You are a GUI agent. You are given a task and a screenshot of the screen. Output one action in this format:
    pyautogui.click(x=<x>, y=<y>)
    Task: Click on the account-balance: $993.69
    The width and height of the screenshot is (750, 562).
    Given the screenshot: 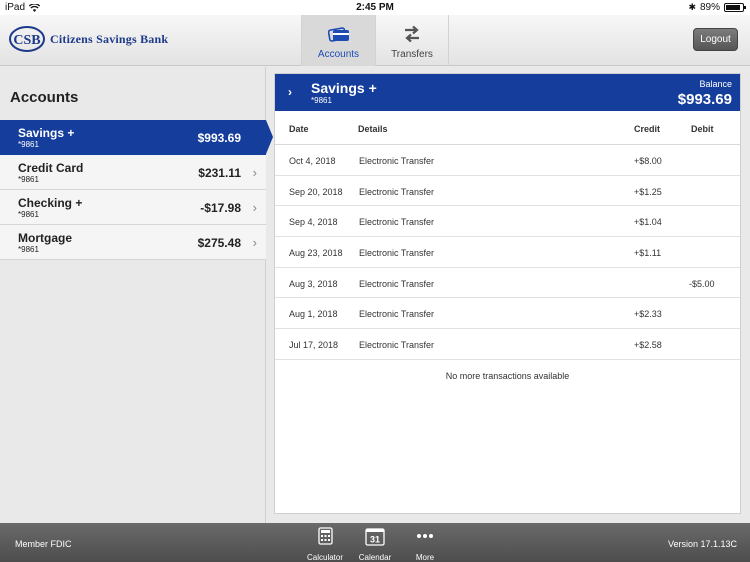 What is the action you would take?
    pyautogui.click(x=219, y=138)
    